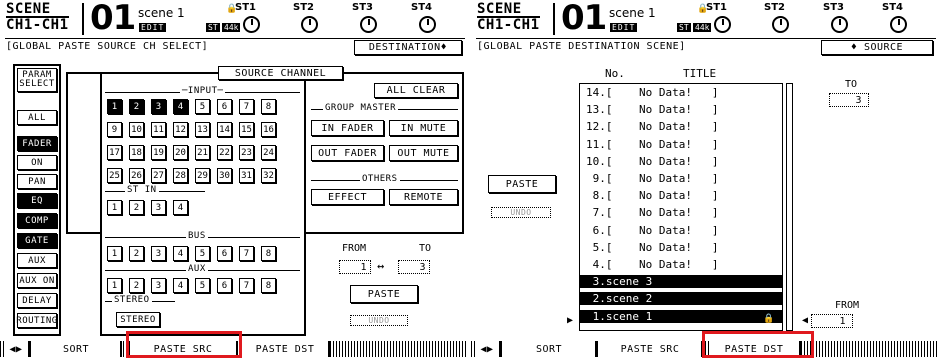 Image resolution: width=939 pixels, height=358 pixels. What do you see at coordinates (180, 106) in the screenshot?
I see `input-ch-button-4: 4` at bounding box center [180, 106].